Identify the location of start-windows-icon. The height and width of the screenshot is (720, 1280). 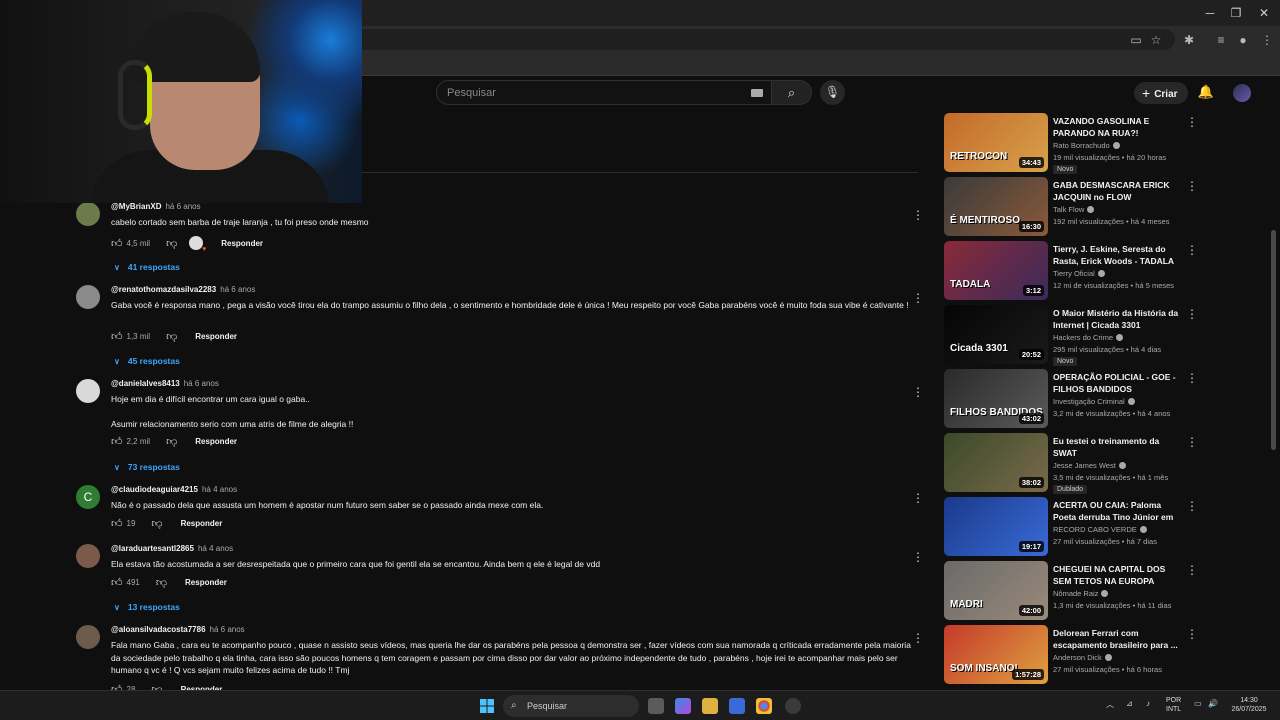
(487, 706).